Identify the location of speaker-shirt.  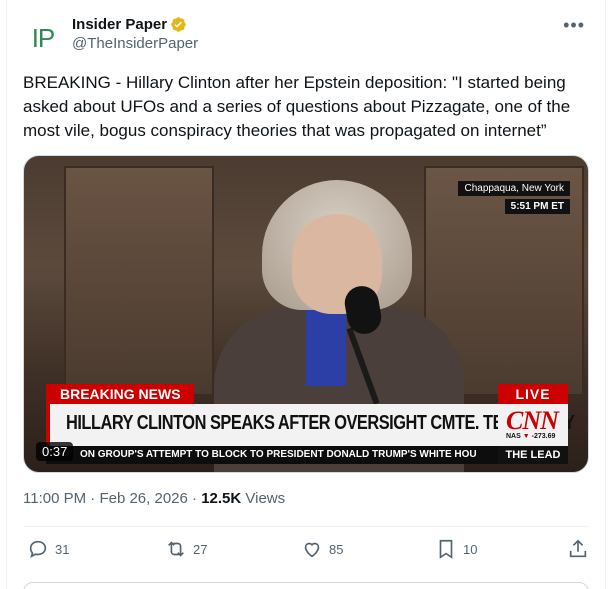
(326, 346).